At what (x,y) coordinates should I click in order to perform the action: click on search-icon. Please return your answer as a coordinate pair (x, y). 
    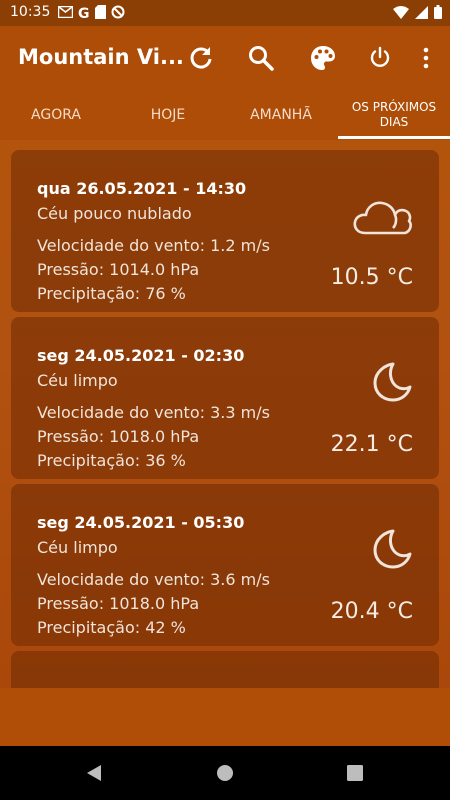
    Looking at the image, I should click on (261, 58).